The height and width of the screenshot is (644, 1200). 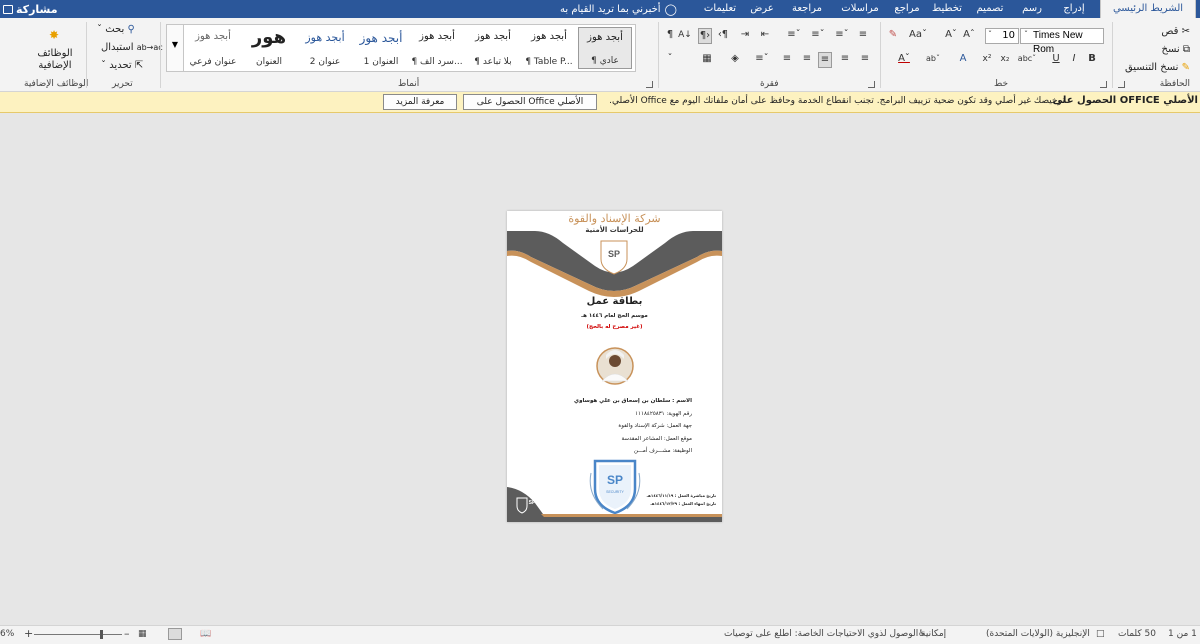 What do you see at coordinates (614, 316) in the screenshot?
I see `hajj-season: موسم الحج لعام ١٤٤٦ هـ` at bounding box center [614, 316].